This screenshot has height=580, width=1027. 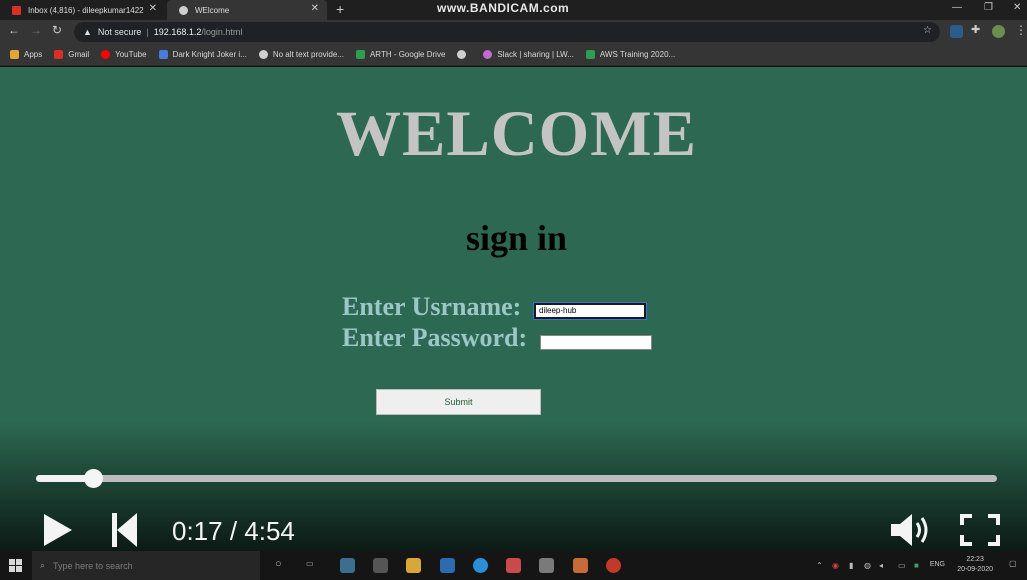 What do you see at coordinates (975, 29) in the screenshot?
I see `extensions-puzzle-icon: ✚` at bounding box center [975, 29].